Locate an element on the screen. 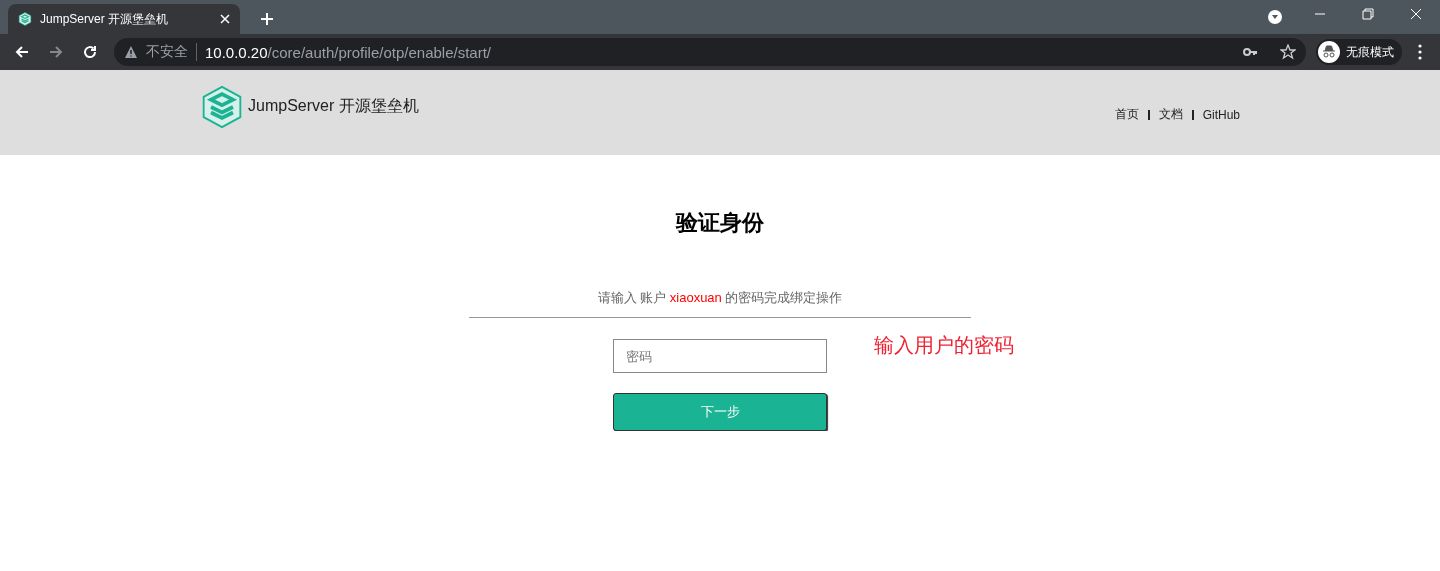 This screenshot has width=1440, height=571. page-title: 验证身份 is located at coordinates (720, 223).